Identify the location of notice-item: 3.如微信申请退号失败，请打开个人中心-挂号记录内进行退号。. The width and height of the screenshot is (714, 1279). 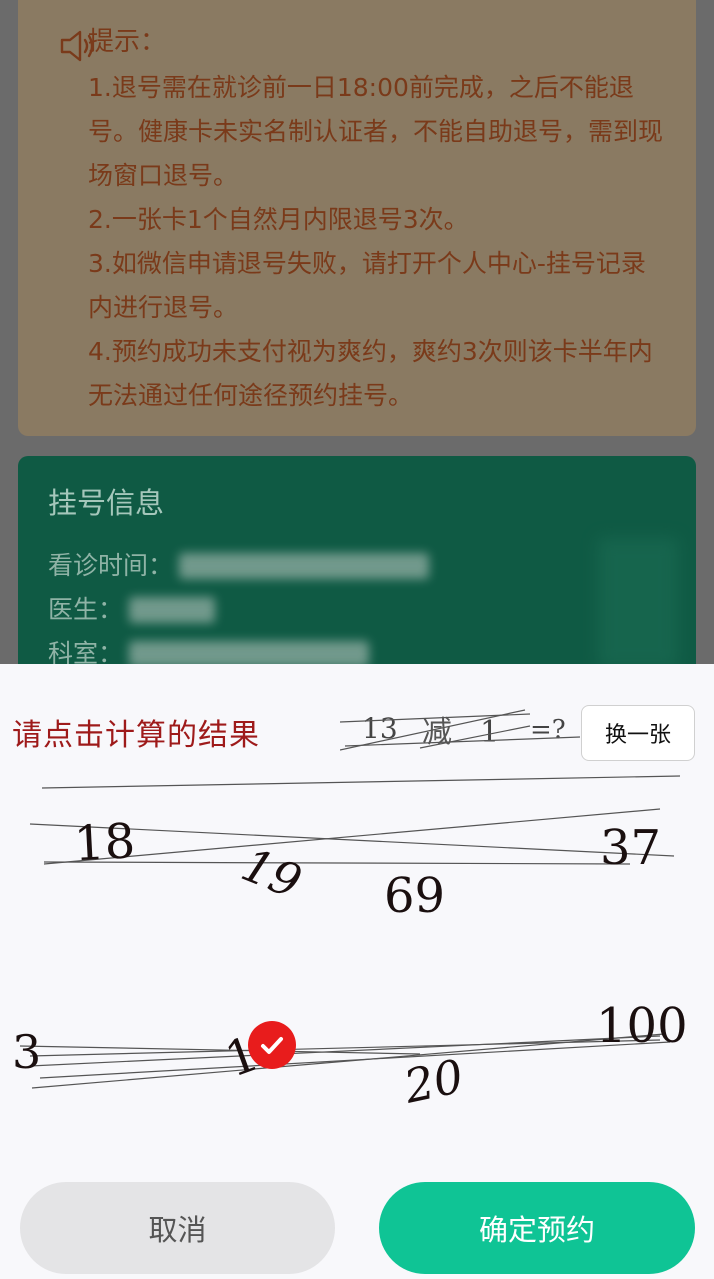
(367, 285).